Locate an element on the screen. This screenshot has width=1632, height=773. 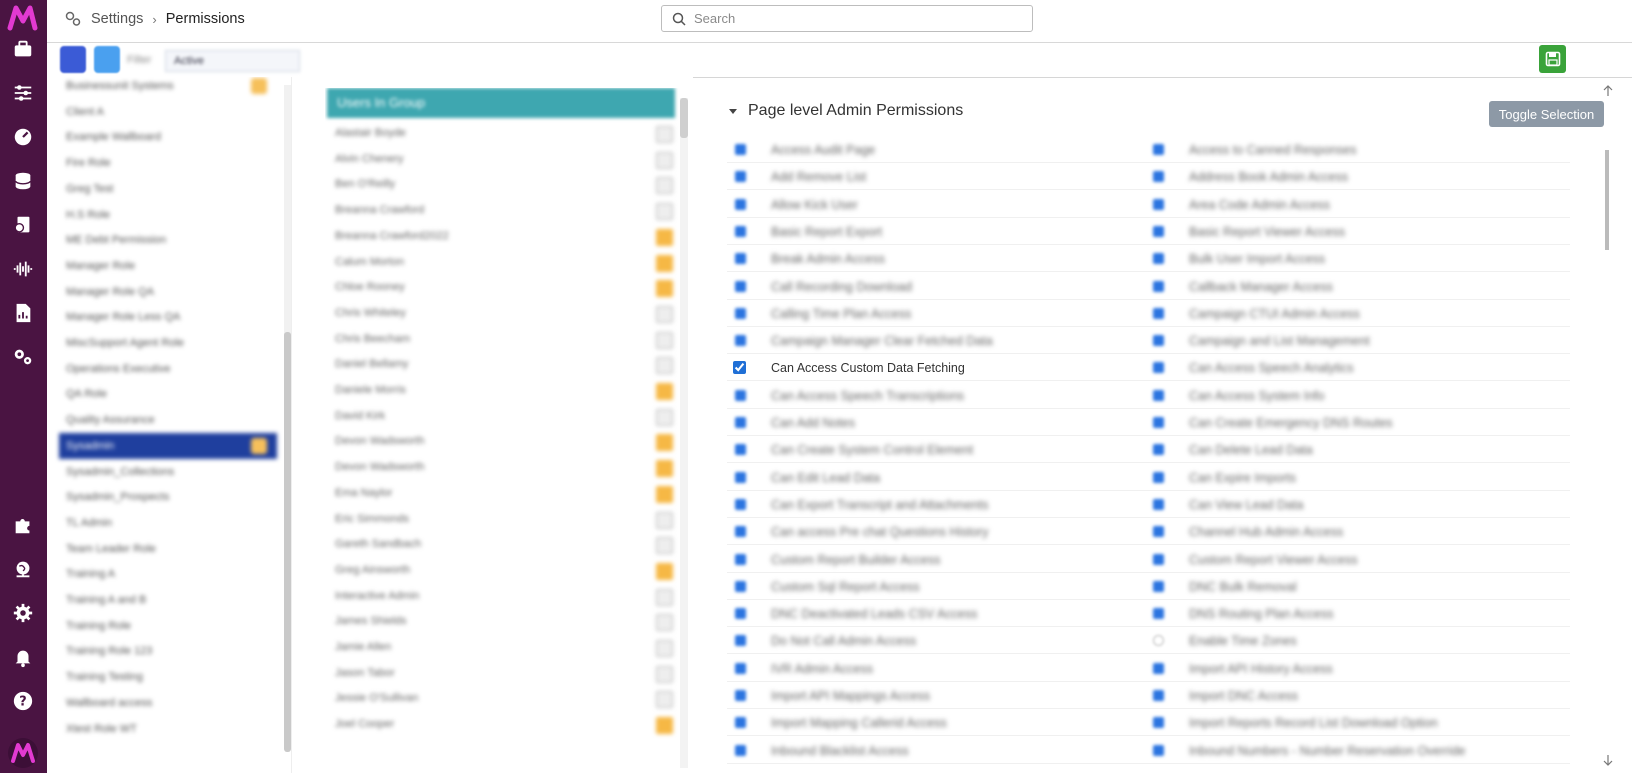
nav-dashboard-icon is located at coordinates (23, 137).